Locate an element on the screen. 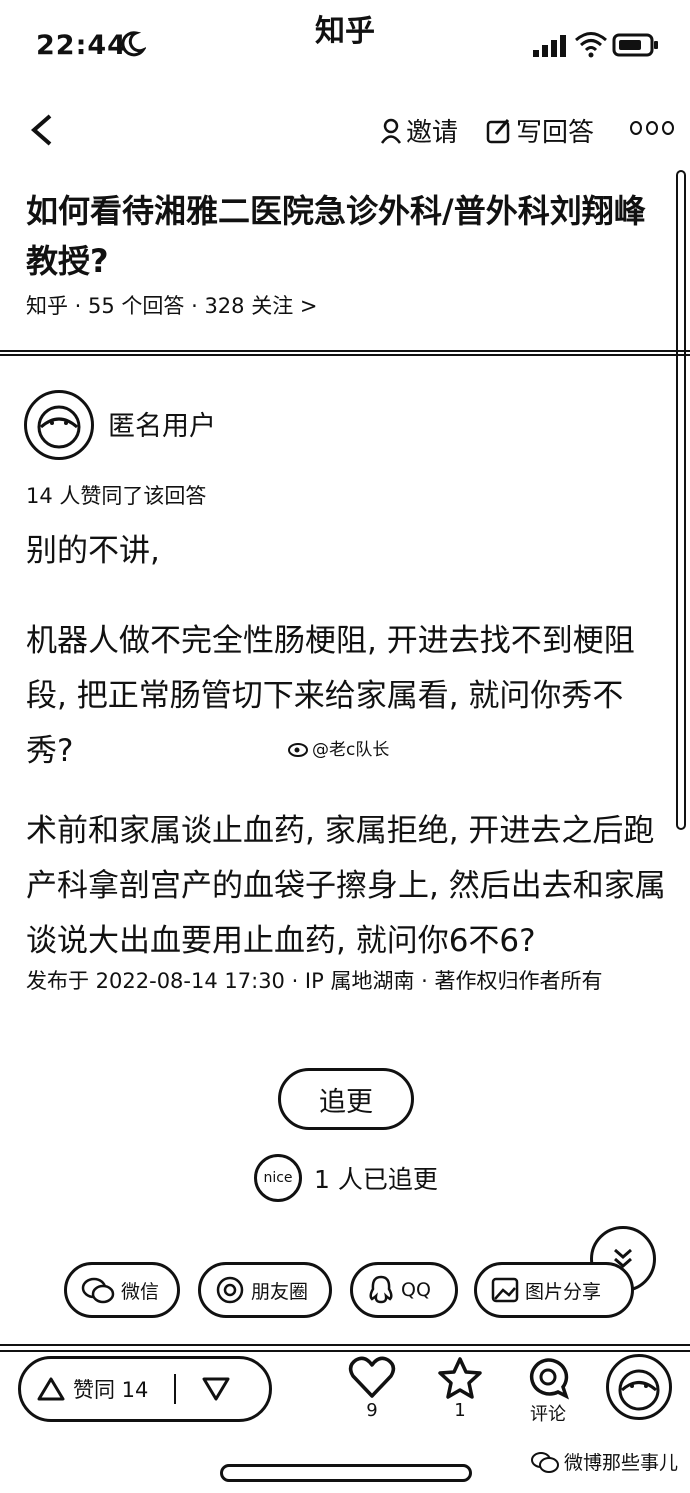  weibo-watermark: @老c队长 is located at coordinates (338, 747).